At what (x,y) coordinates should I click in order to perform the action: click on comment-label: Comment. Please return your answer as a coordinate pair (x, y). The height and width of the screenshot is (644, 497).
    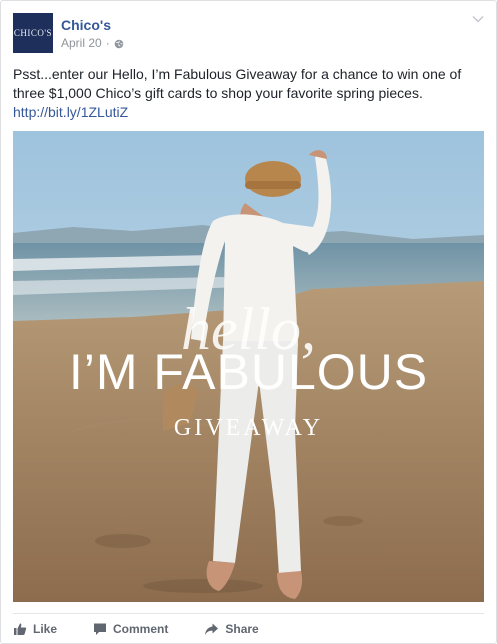
    Looking at the image, I should click on (141, 629).